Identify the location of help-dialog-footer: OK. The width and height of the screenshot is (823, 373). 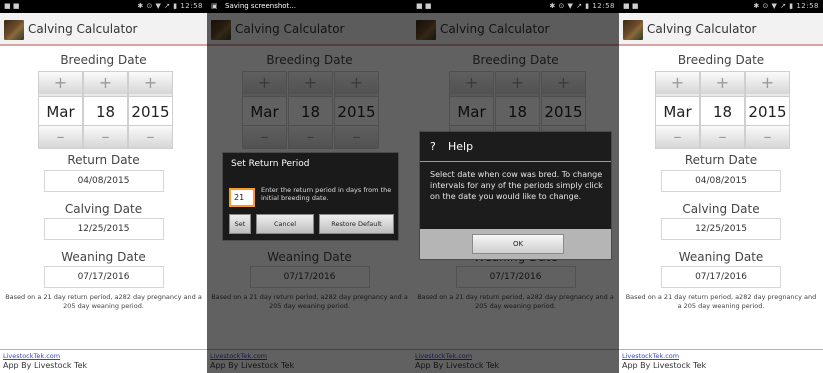
(515, 244).